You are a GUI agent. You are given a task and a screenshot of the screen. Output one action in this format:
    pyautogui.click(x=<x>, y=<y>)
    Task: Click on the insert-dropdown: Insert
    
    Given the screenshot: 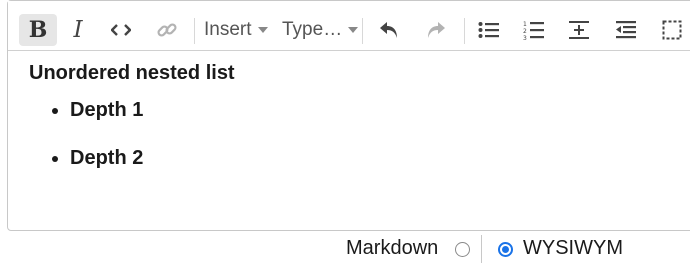 What is the action you would take?
    pyautogui.click(x=236, y=30)
    